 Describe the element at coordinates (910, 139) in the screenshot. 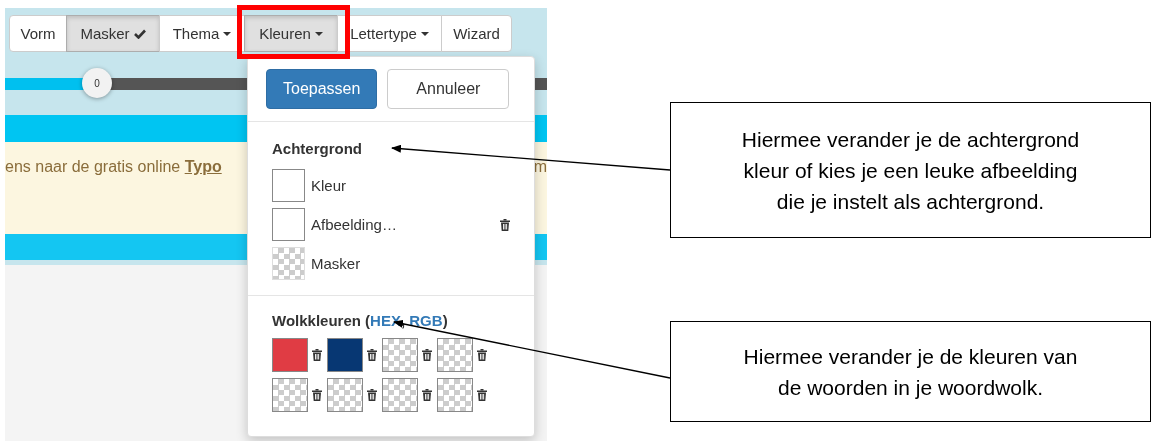

I see `callout-text: Hiermee verander je de achtergrond` at that location.